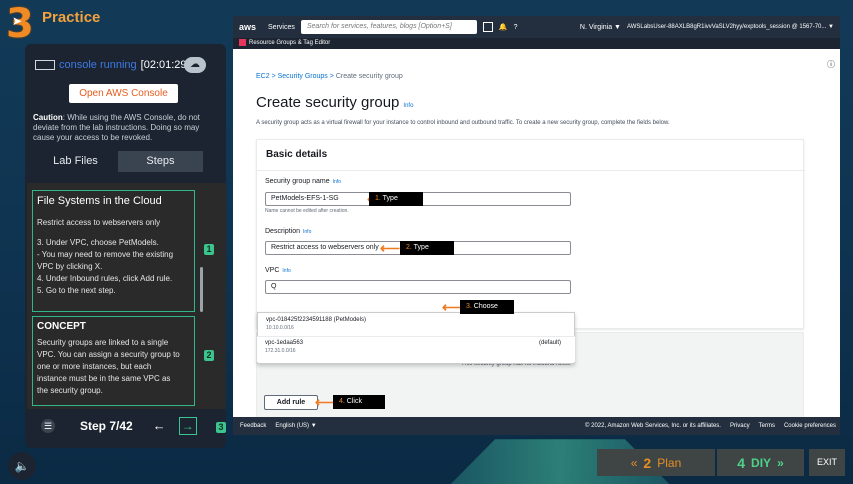 The height and width of the screenshot is (484, 853). Describe the element at coordinates (396, 199) in the screenshot. I see `callout-1: 1. Type` at that location.